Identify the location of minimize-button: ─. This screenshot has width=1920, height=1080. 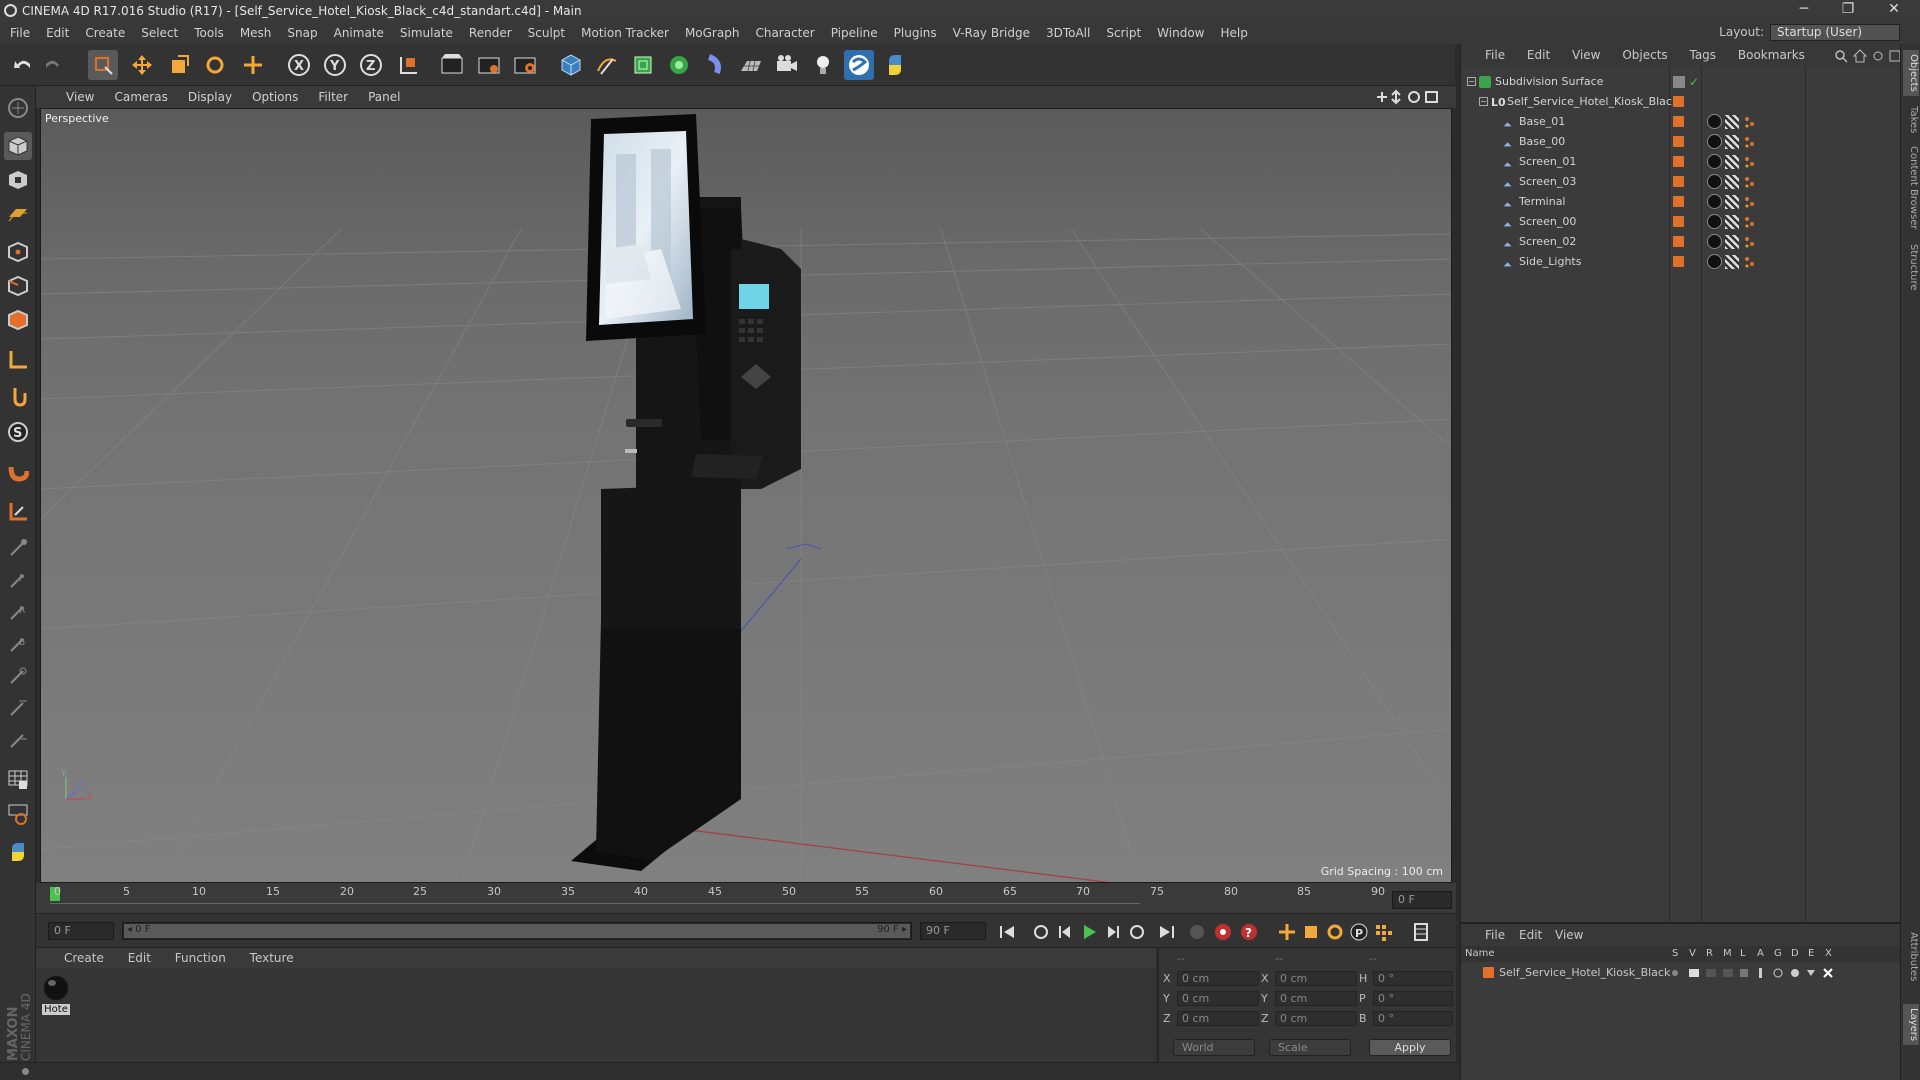
(1804, 11).